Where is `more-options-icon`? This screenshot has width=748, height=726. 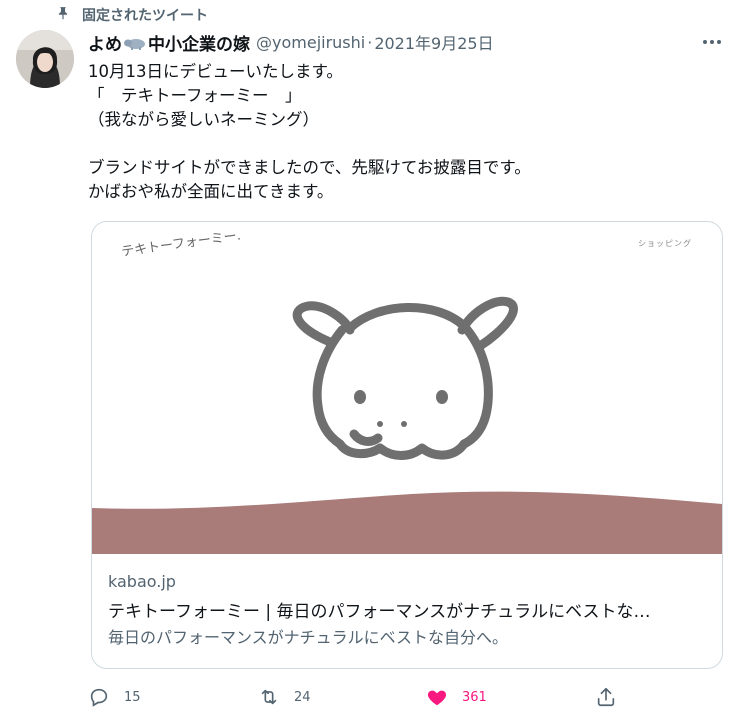
more-options-icon is located at coordinates (712, 42).